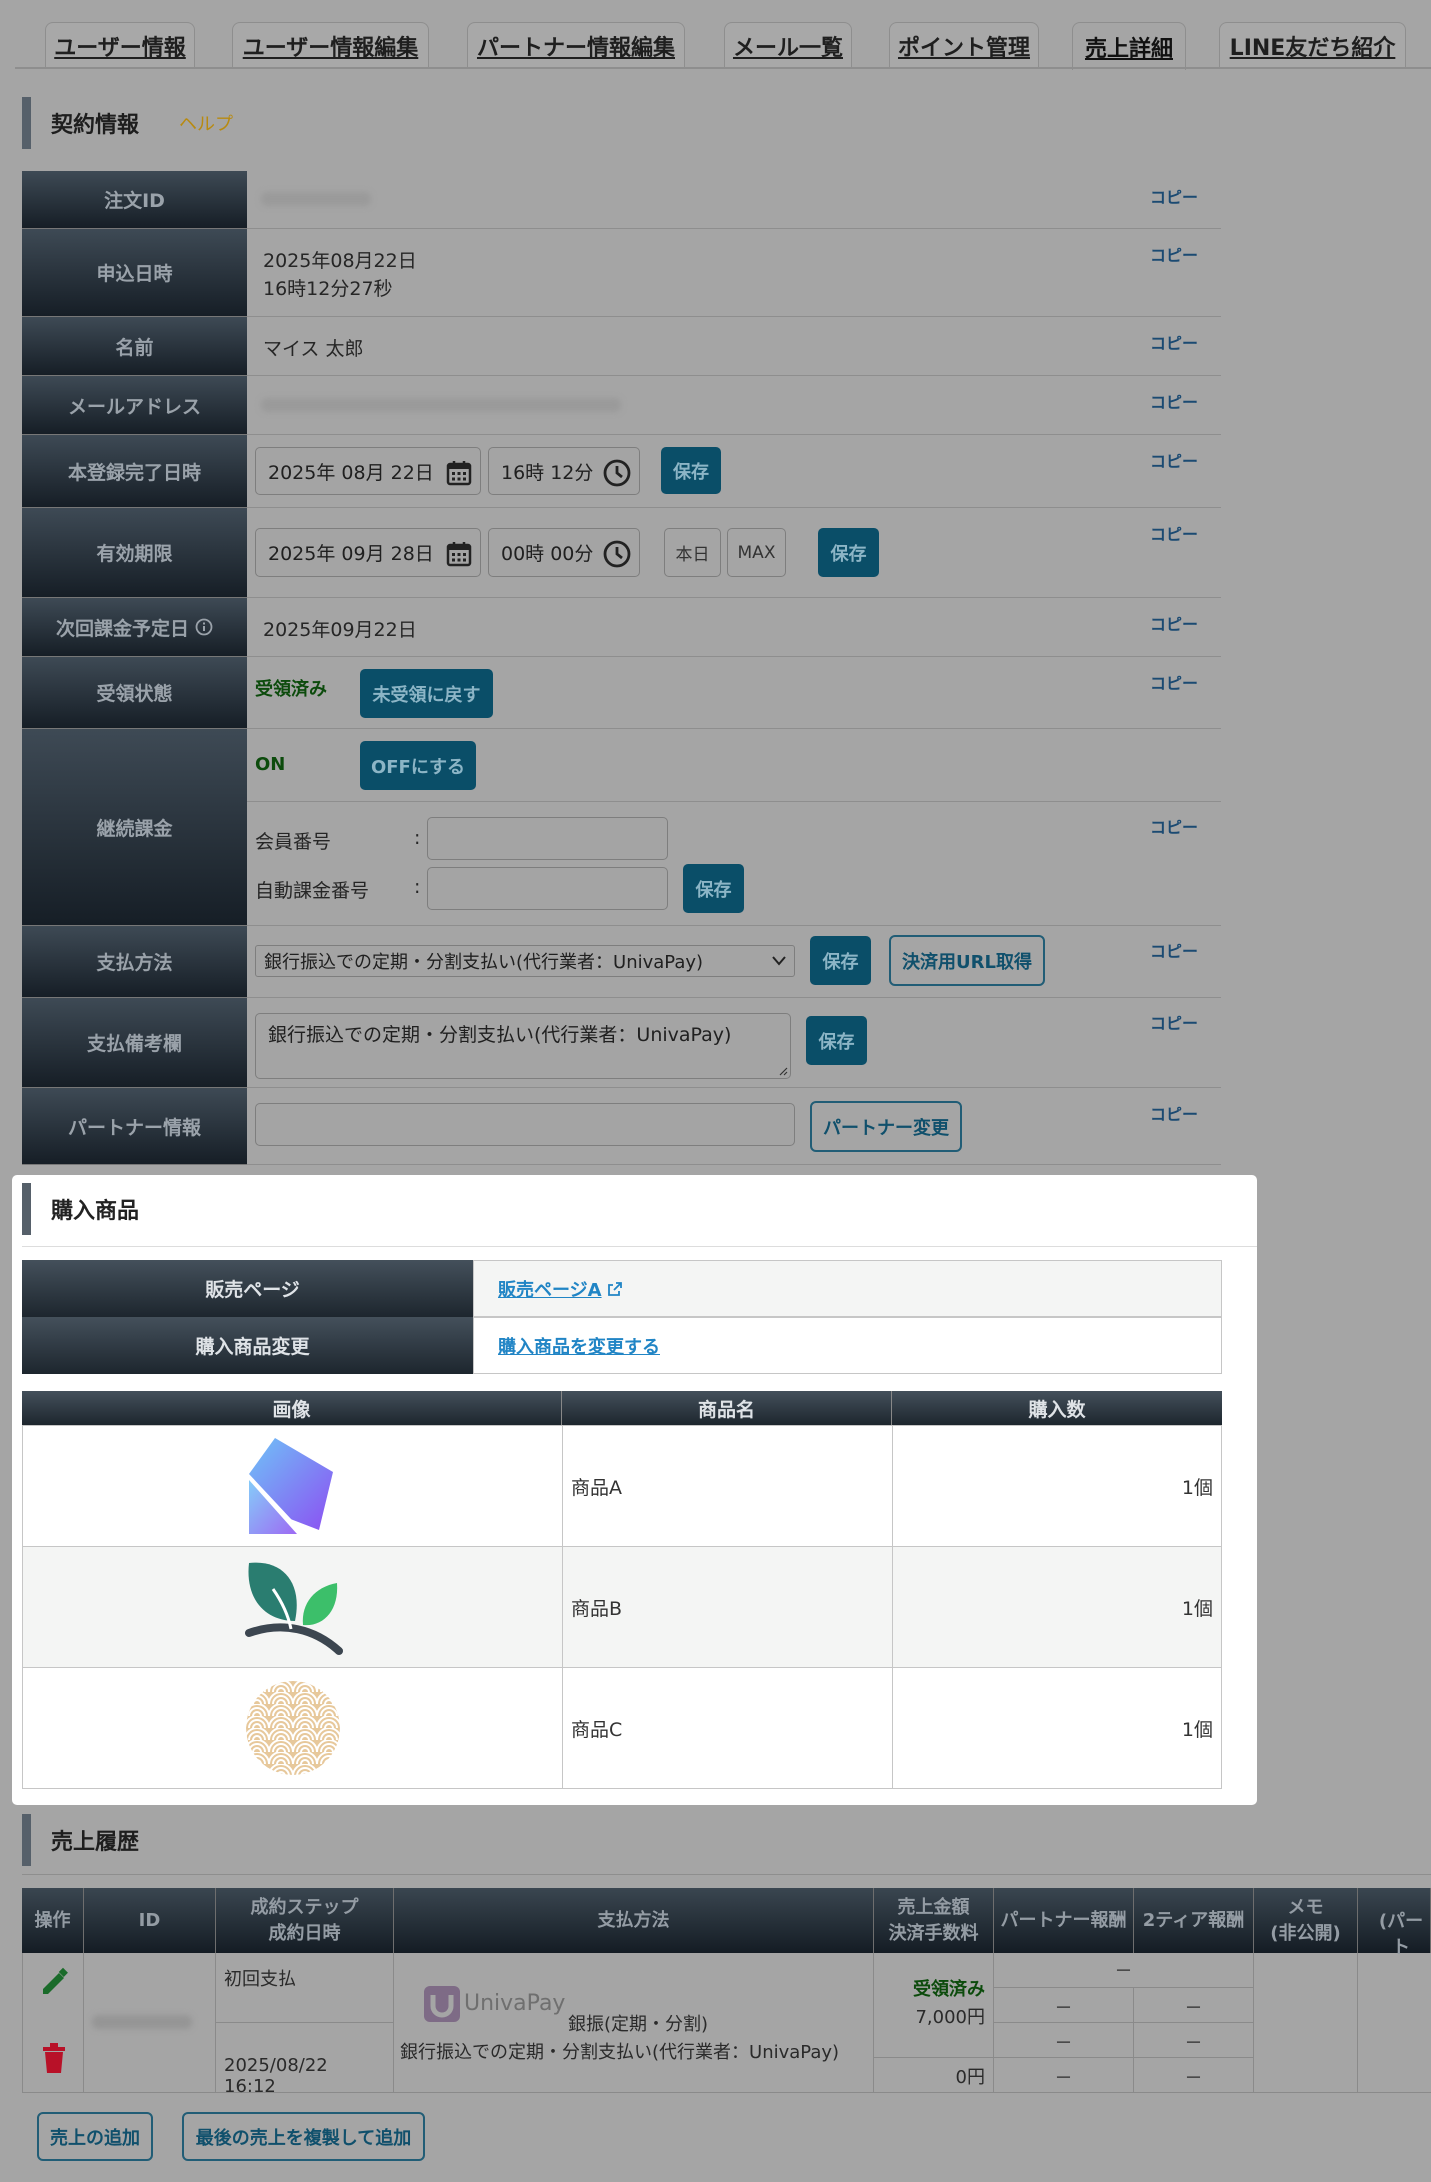 This screenshot has height=2182, width=1431. I want to click on change-partner-button: パートナー変更, so click(886, 1126).